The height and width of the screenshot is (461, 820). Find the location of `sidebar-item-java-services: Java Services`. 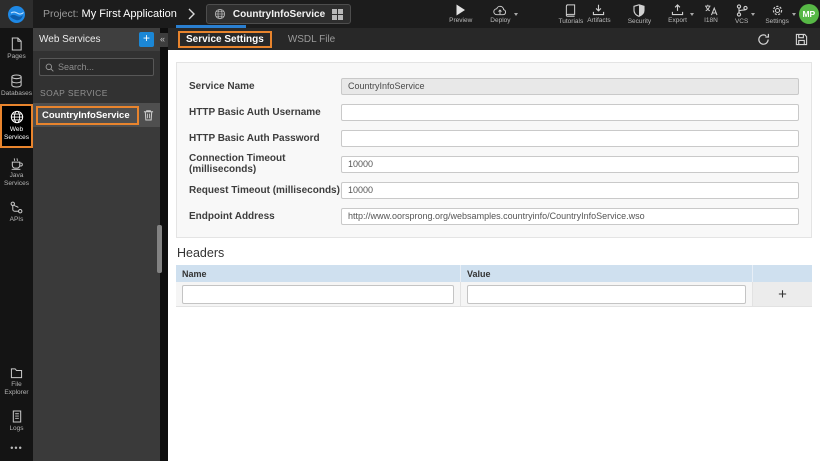

sidebar-item-java-services: Java Services is located at coordinates (16, 172).